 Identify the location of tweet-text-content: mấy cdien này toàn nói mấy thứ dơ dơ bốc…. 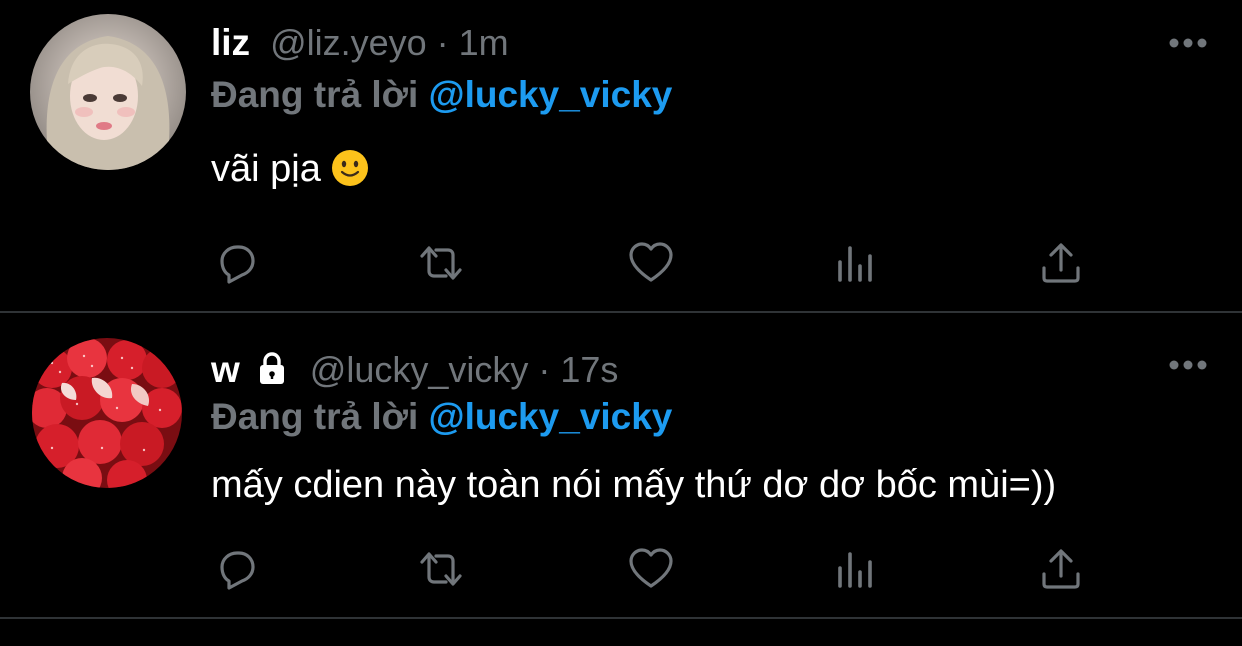
(634, 485).